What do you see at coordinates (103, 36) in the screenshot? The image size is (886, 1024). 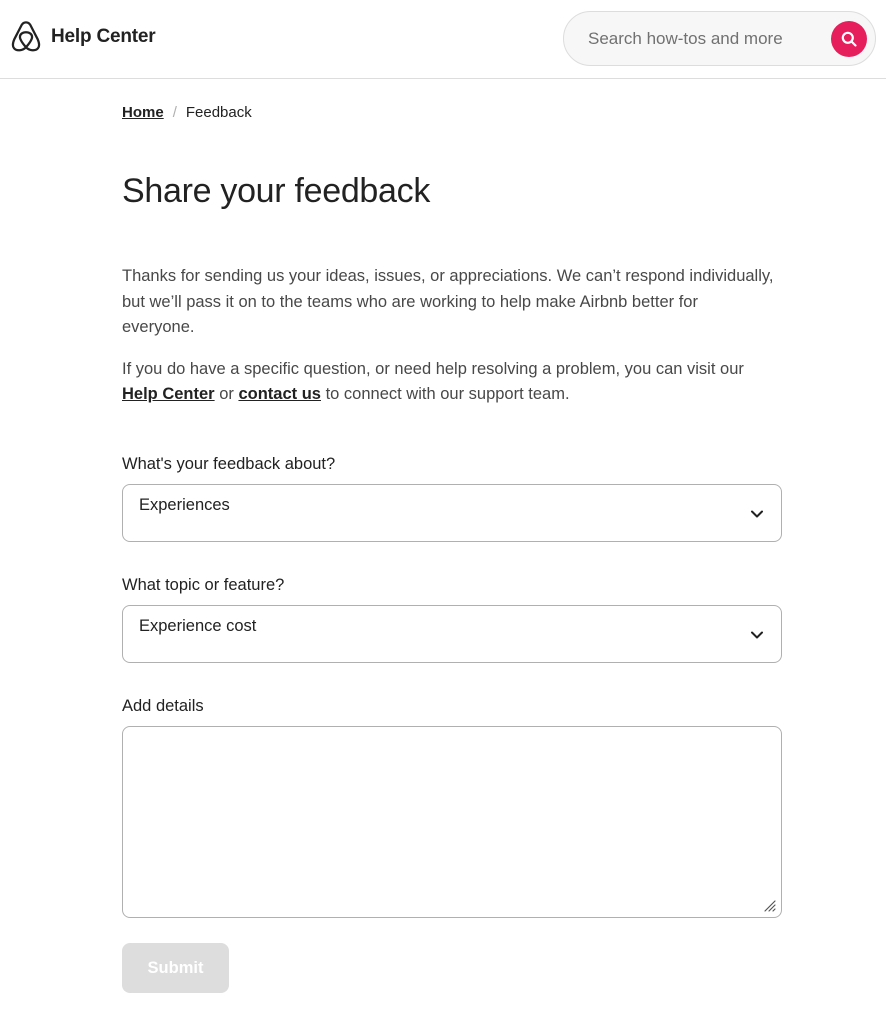 I see `brand-title: Help Center` at bounding box center [103, 36].